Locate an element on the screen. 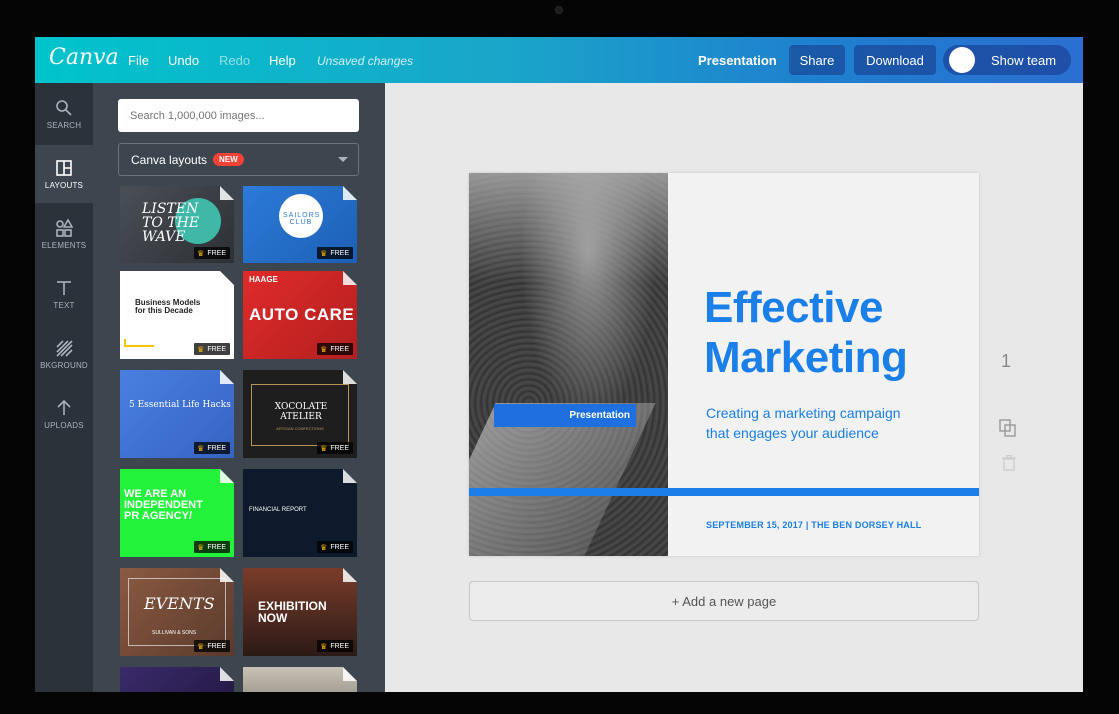 This screenshot has width=1119, height=714. elements-icon is located at coordinates (64, 227).